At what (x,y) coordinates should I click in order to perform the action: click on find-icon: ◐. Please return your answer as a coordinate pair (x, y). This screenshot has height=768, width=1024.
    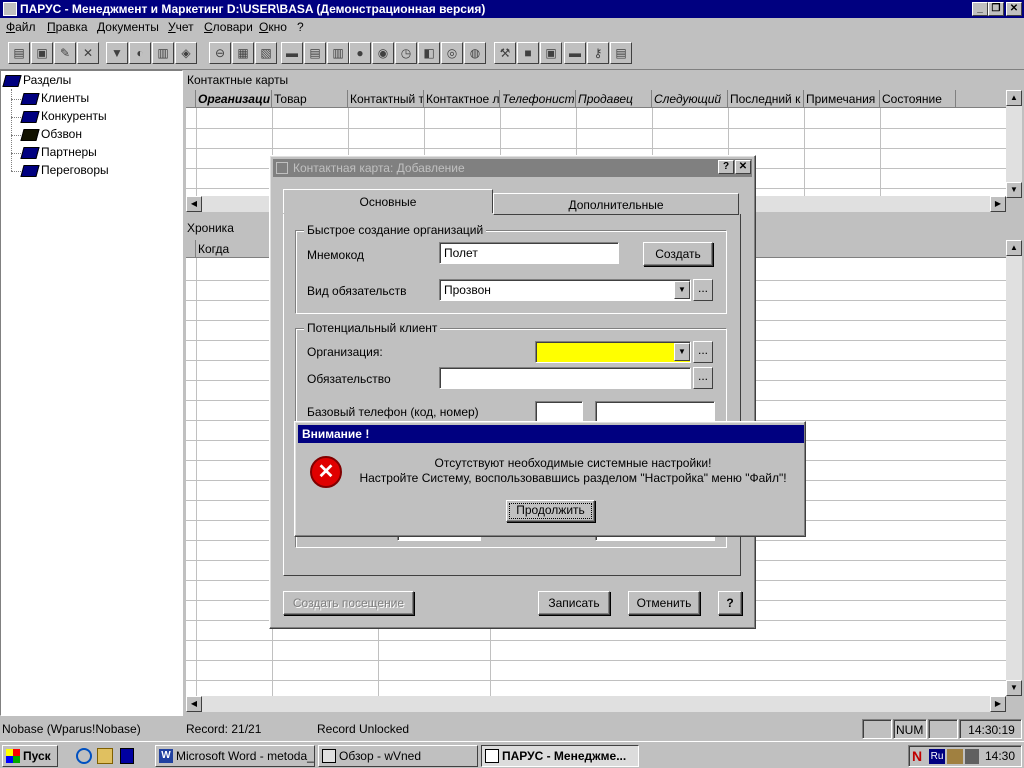
    Looking at the image, I should click on (140, 53).